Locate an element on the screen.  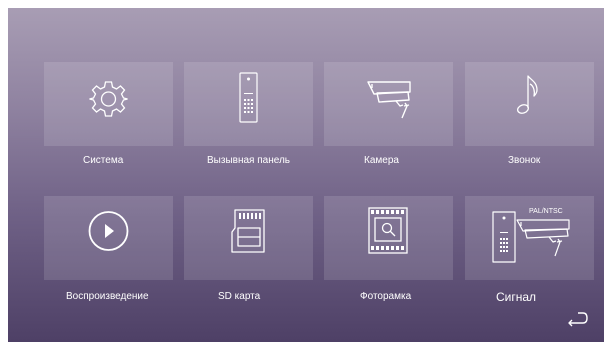
signal-icon: PAL/NTSC is located at coordinates (531, 235).